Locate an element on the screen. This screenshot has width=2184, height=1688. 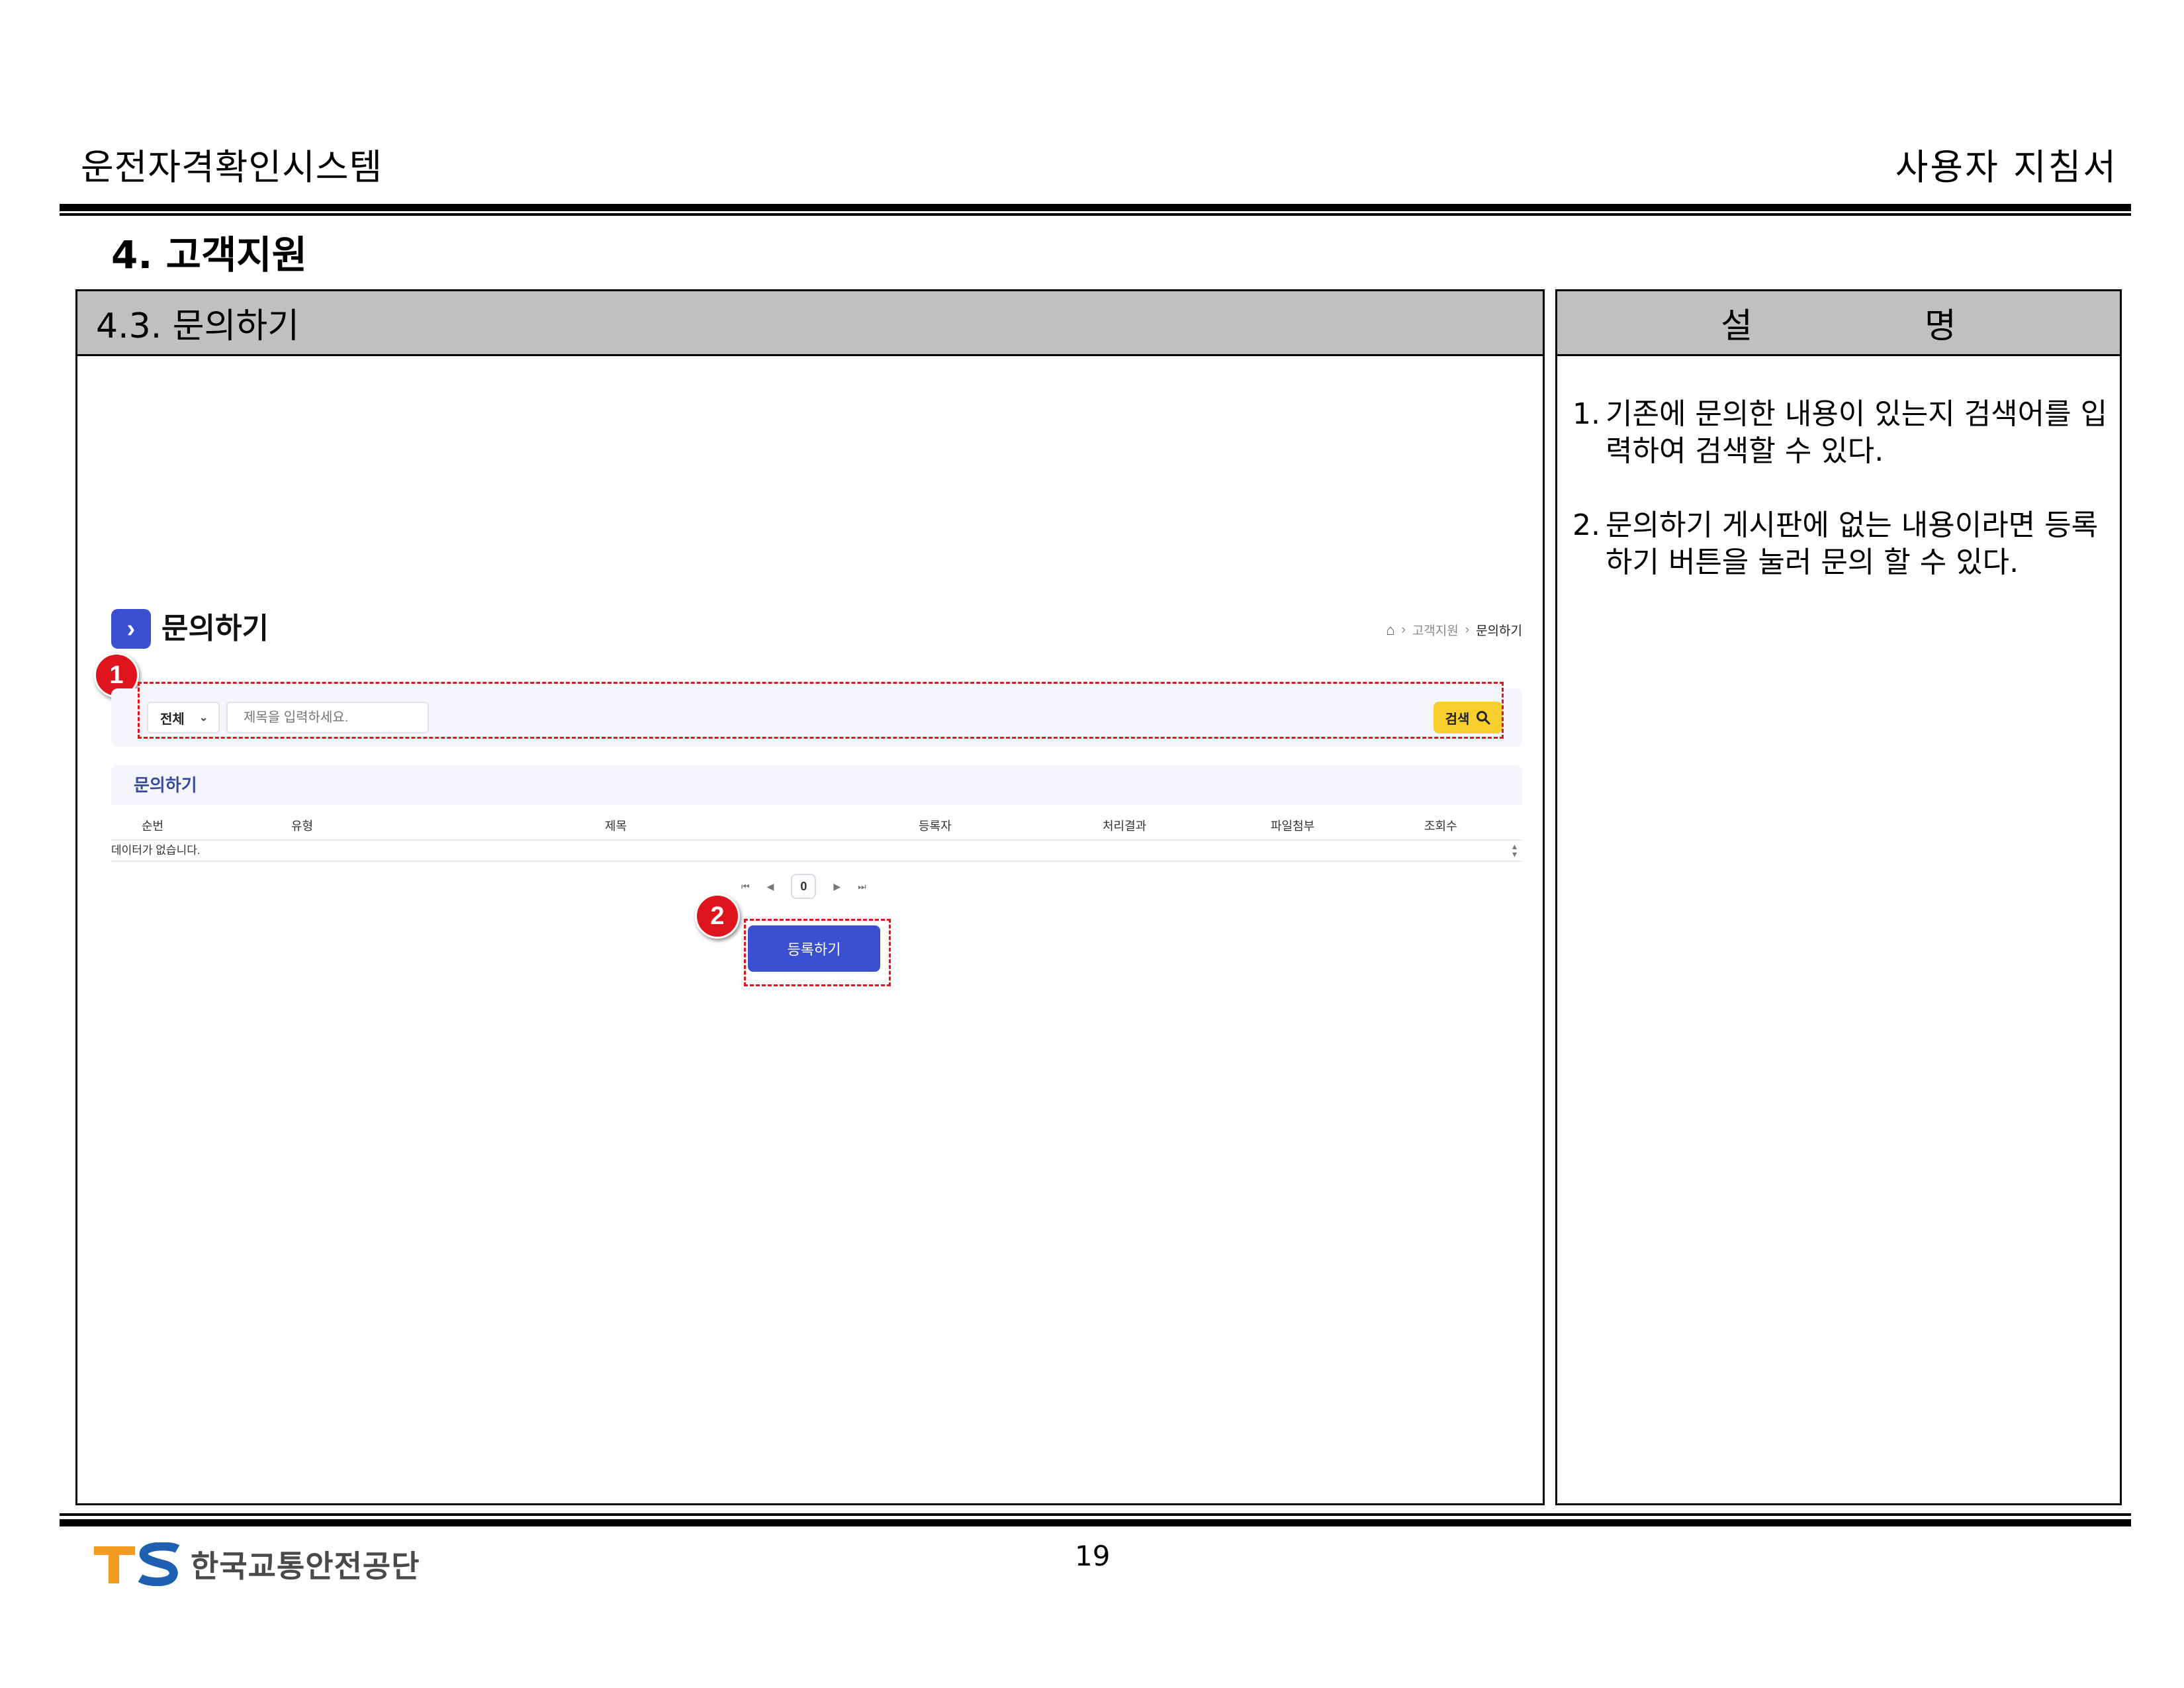
scrollbar-arrows: ▴ ▾ is located at coordinates (1514, 850).